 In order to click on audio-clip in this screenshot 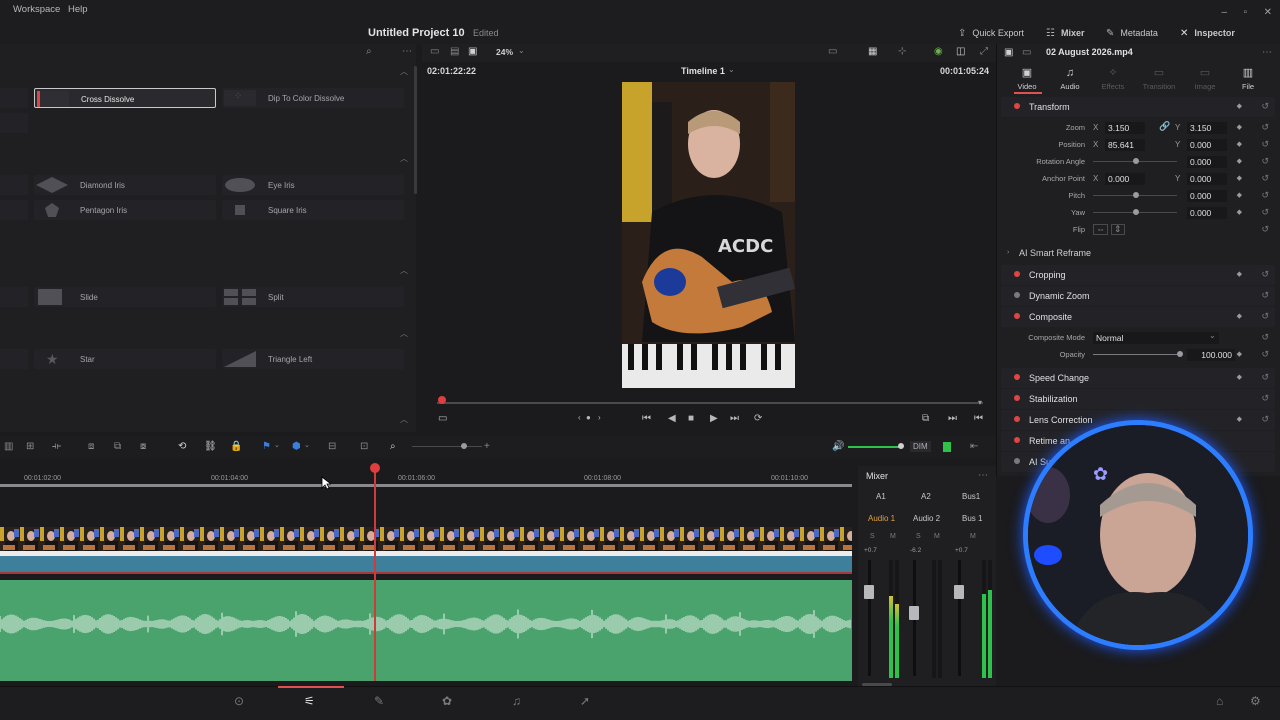, I will do `click(426, 630)`.